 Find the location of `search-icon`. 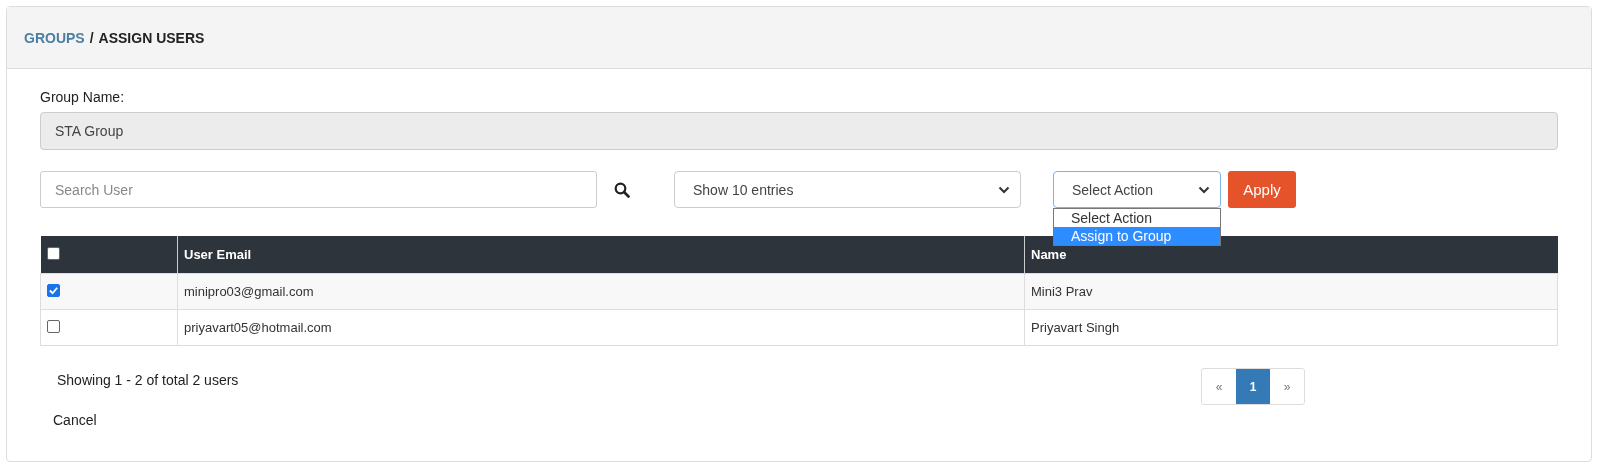

search-icon is located at coordinates (622, 189).